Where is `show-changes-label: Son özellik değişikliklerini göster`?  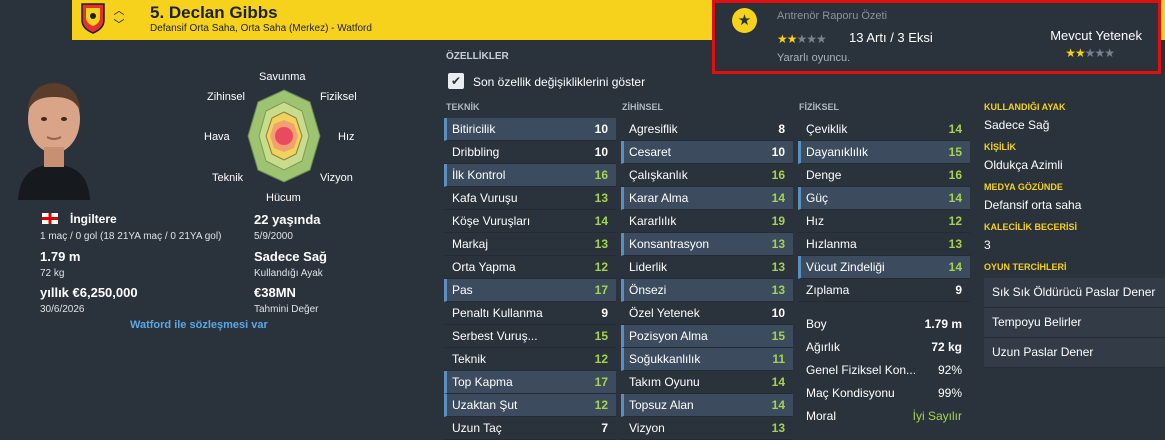 show-changes-label: Son özellik değişikliklerini göster is located at coordinates (559, 82).